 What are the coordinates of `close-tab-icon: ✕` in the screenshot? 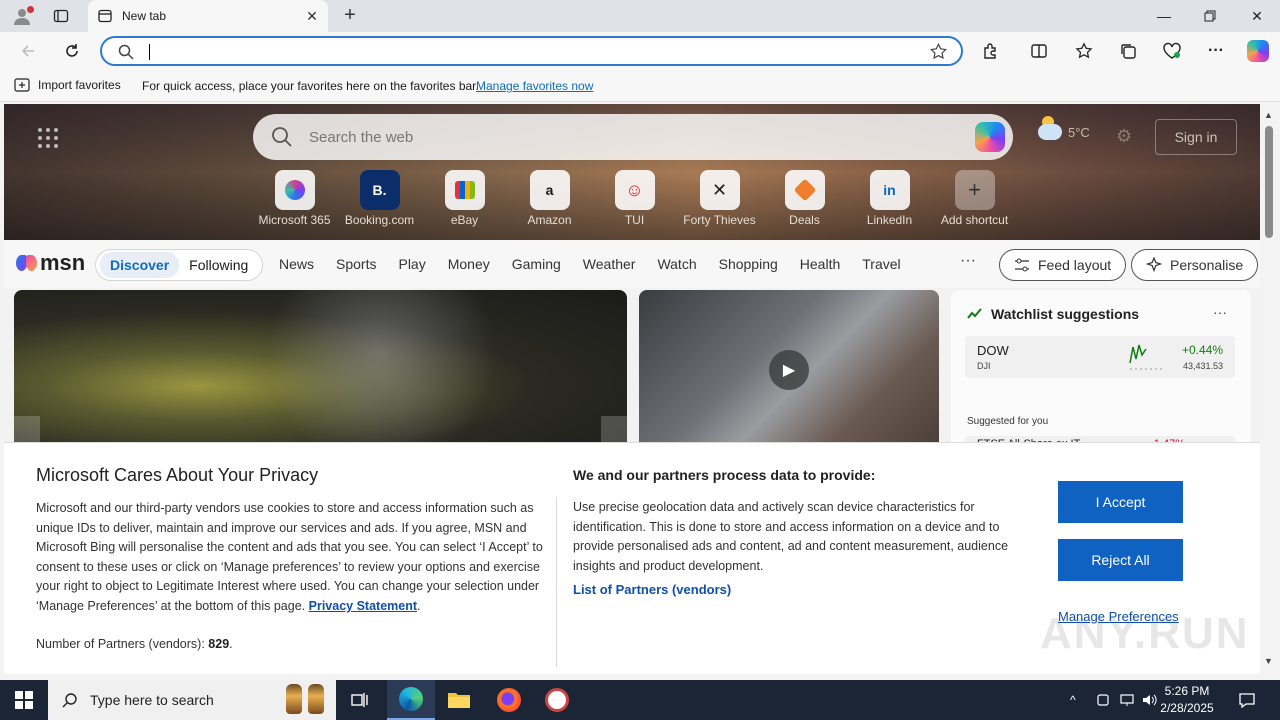 It's located at (312, 16).